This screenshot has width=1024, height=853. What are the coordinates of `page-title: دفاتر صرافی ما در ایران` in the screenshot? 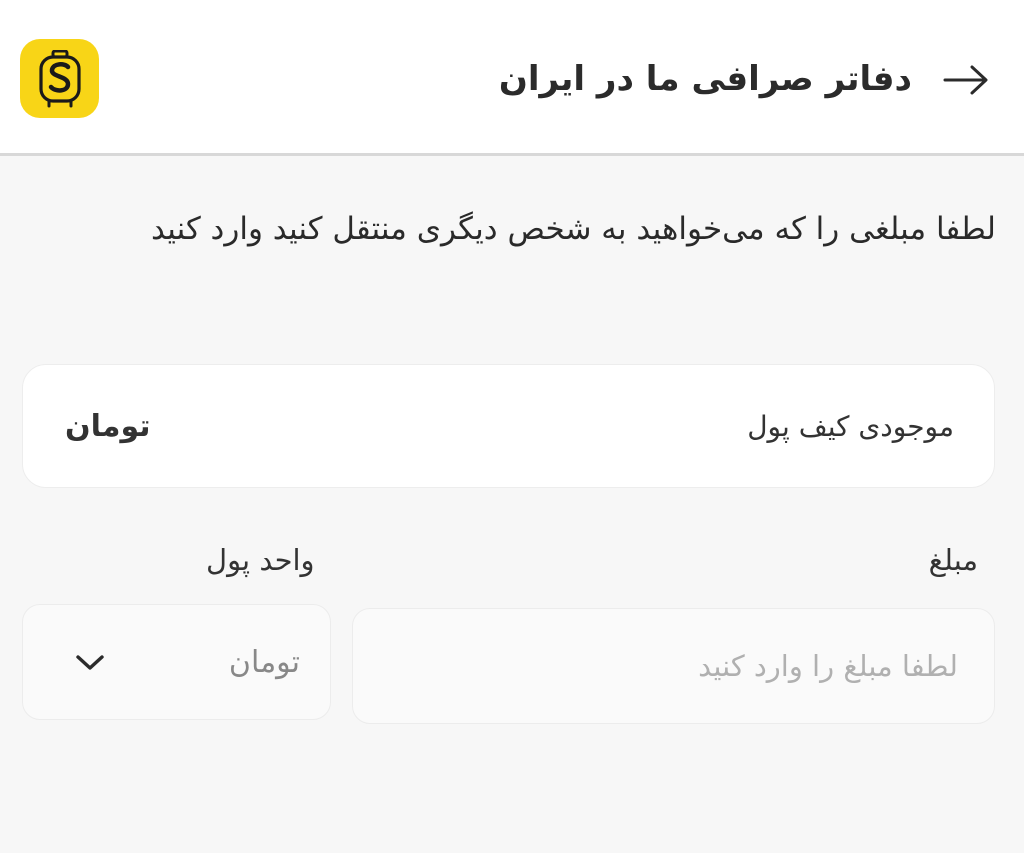 It's located at (705, 79).